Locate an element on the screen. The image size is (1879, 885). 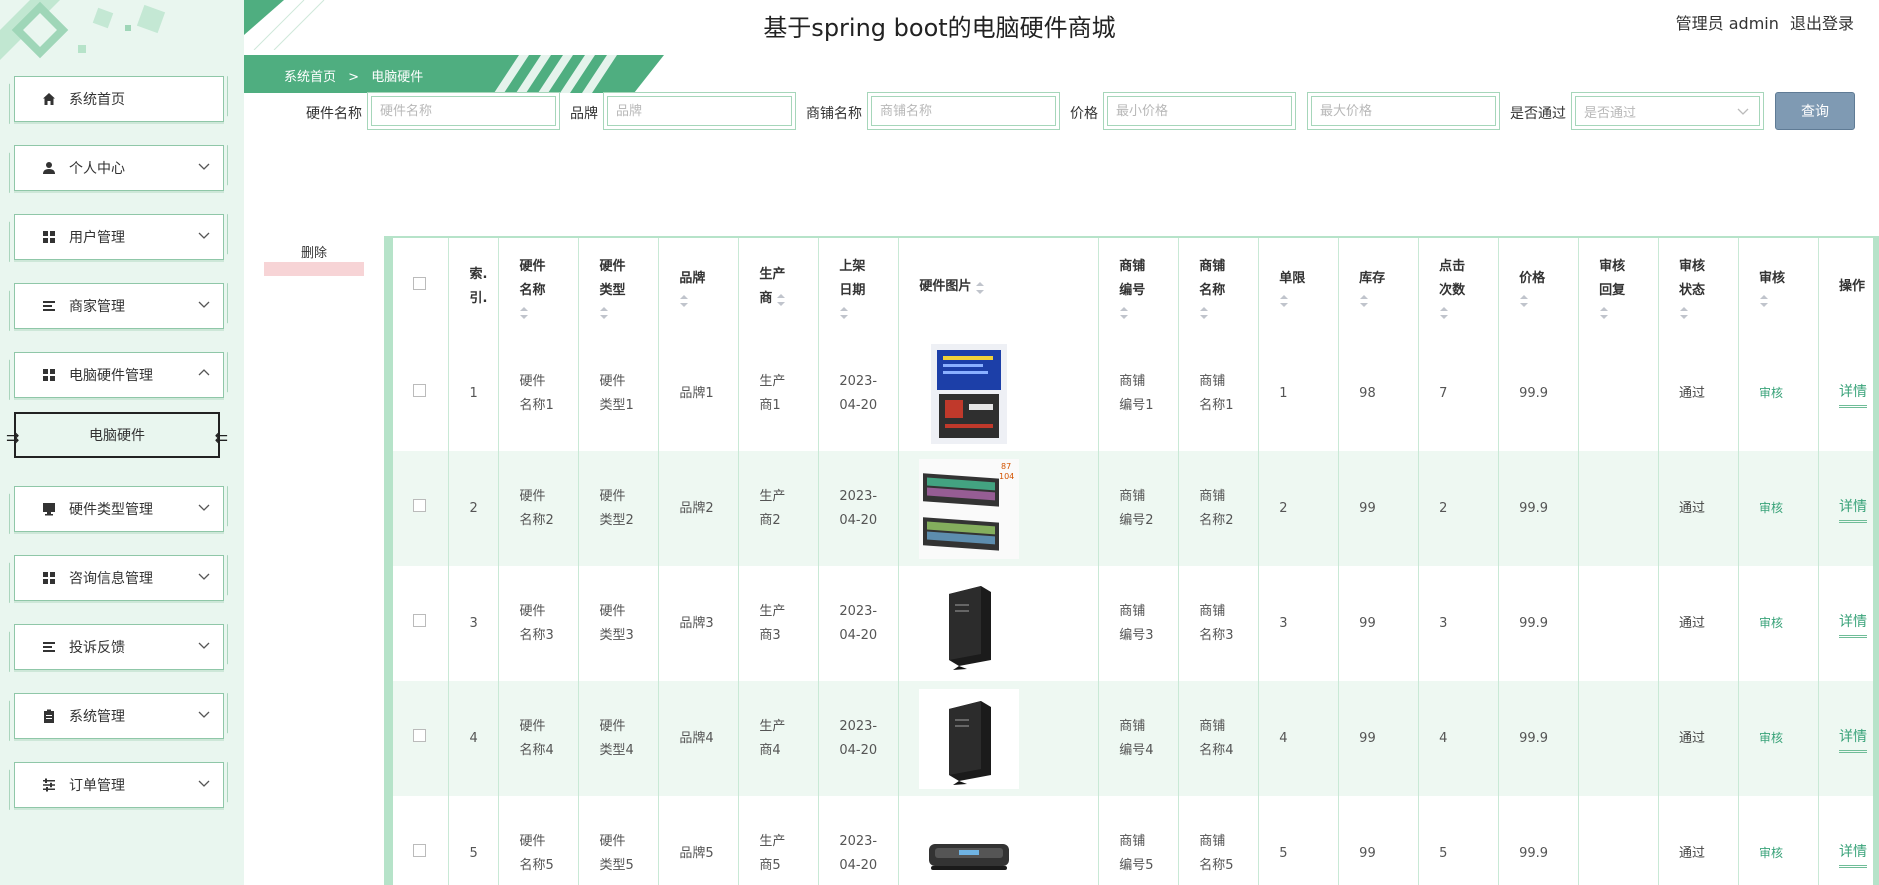
cell-name: 硬件 名称1 is located at coordinates (539, 393).